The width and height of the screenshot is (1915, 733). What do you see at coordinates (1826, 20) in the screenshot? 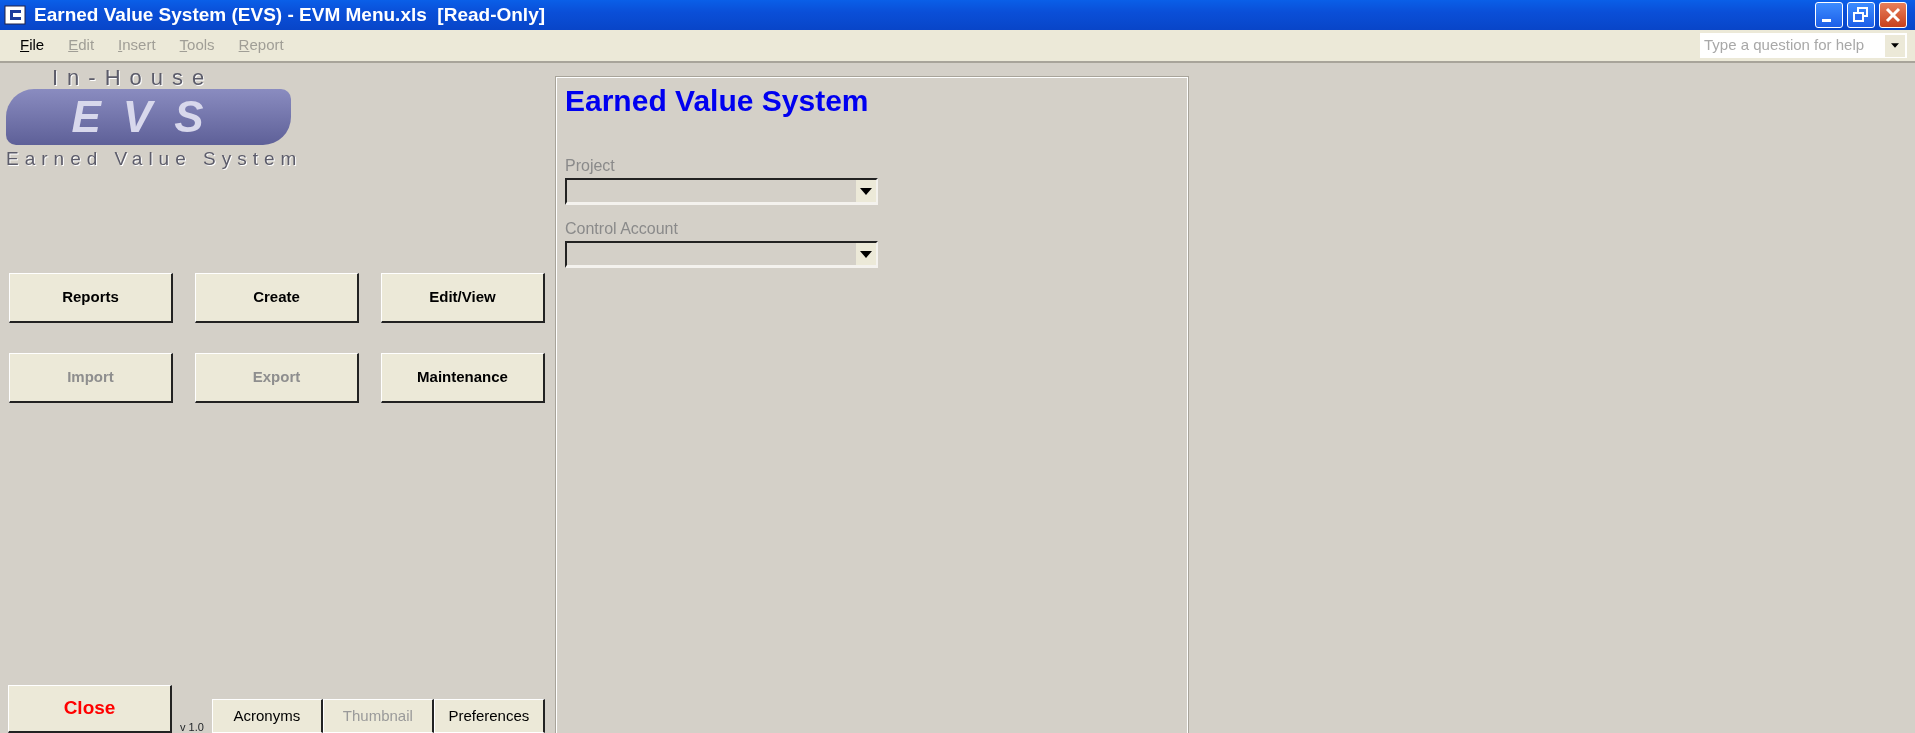
I see `minimize-icon` at bounding box center [1826, 20].